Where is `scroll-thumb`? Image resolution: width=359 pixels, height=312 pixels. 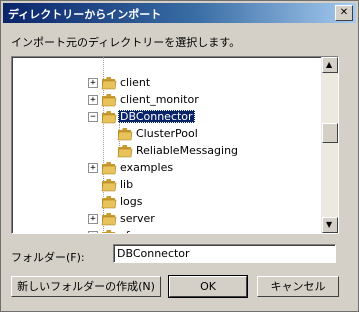 scroll-thumb is located at coordinates (330, 133).